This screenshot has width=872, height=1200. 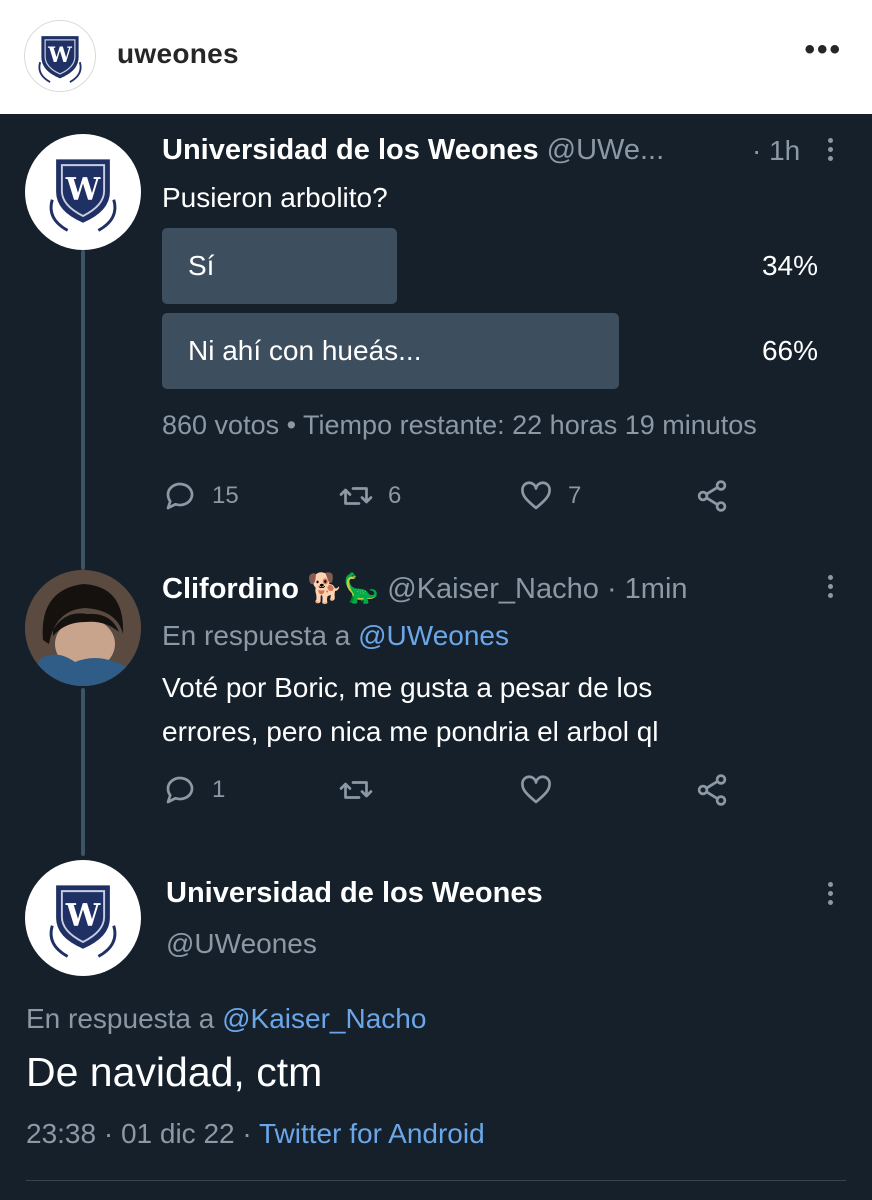 I want to click on tweet-author: Clifordino 🐕🦕 @Kaiser_Nacho · 1min, so click(x=425, y=589).